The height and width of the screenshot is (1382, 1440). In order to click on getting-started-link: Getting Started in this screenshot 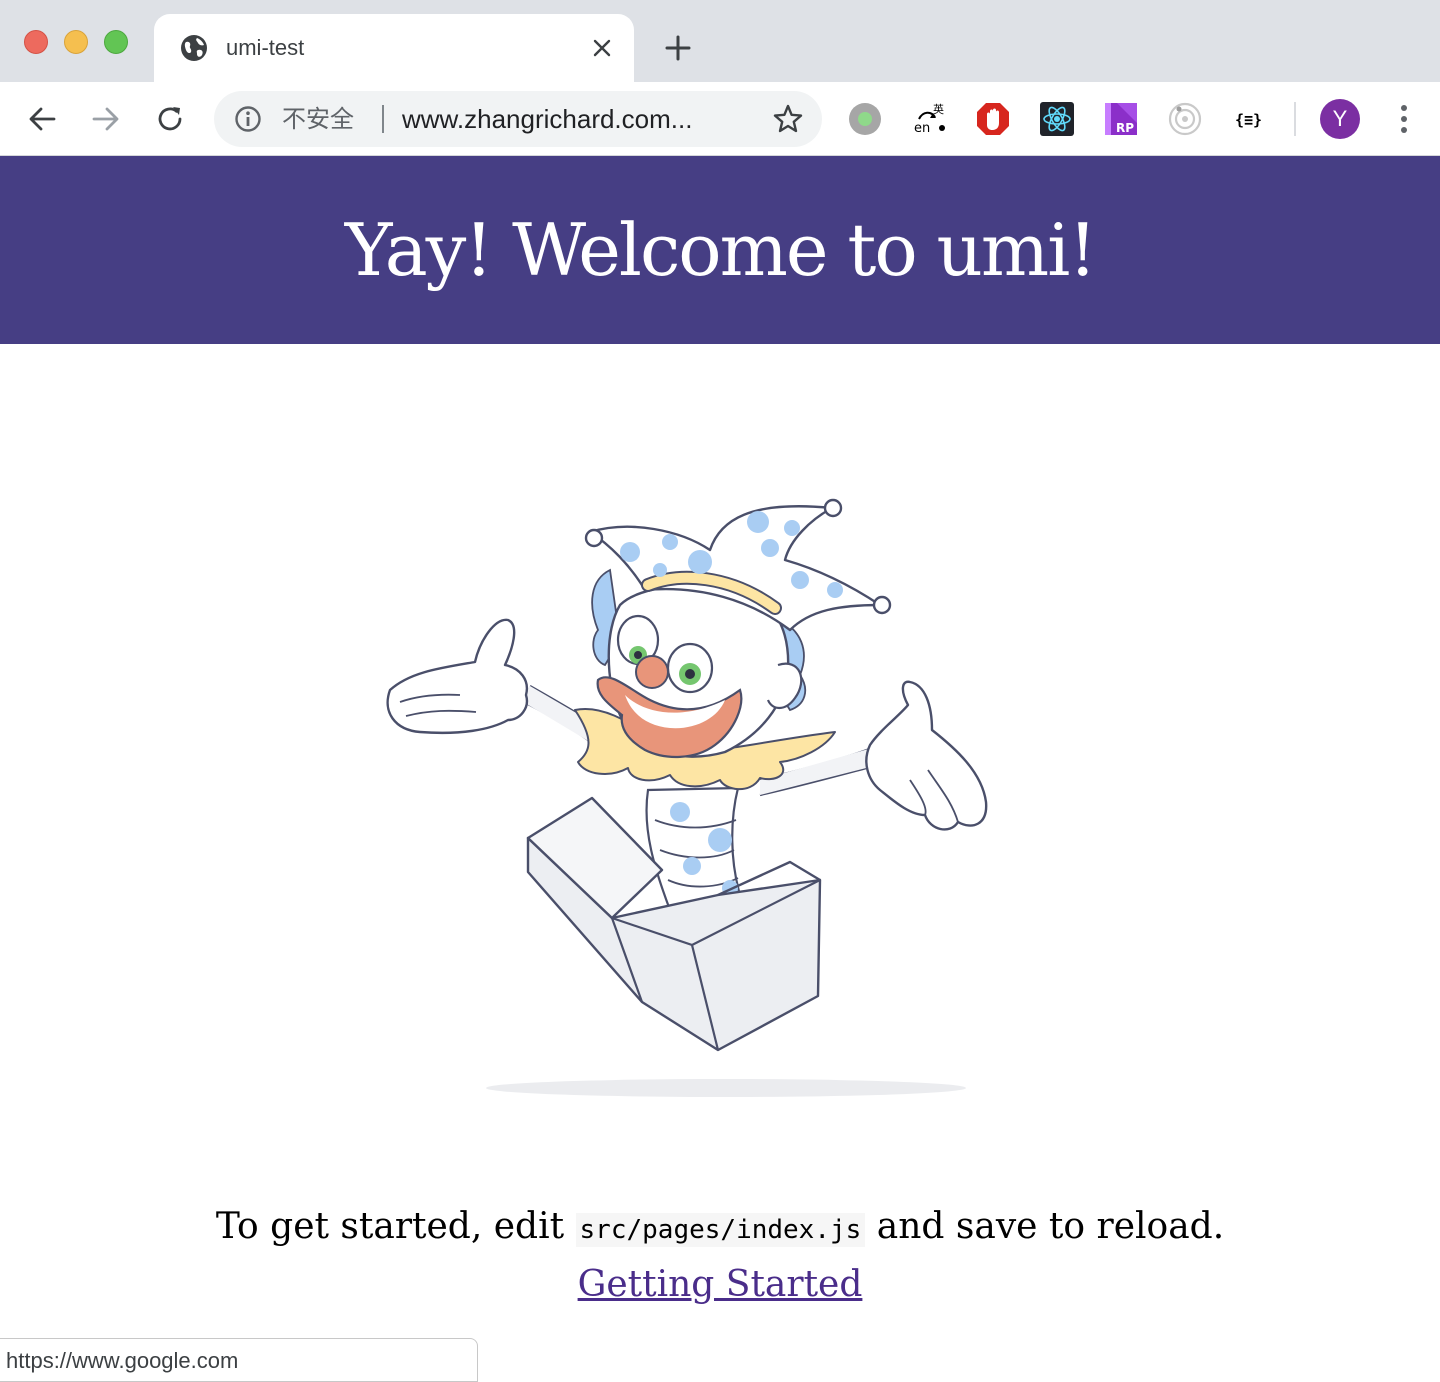, I will do `click(720, 1284)`.